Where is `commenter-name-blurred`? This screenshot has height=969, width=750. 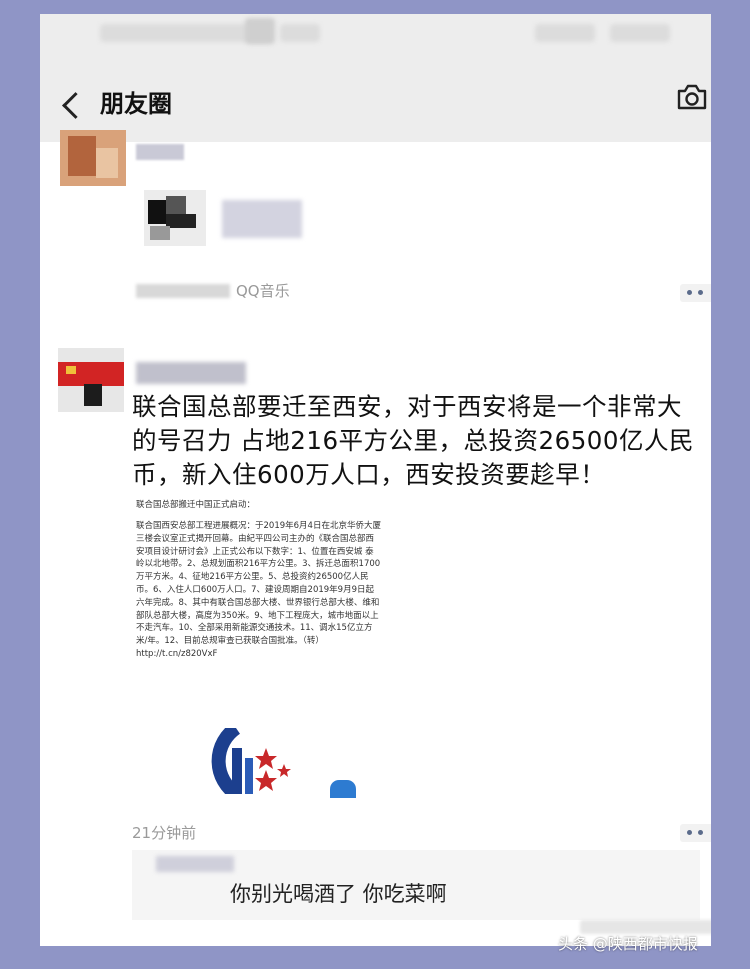
commenter-name-blurred is located at coordinates (195, 864).